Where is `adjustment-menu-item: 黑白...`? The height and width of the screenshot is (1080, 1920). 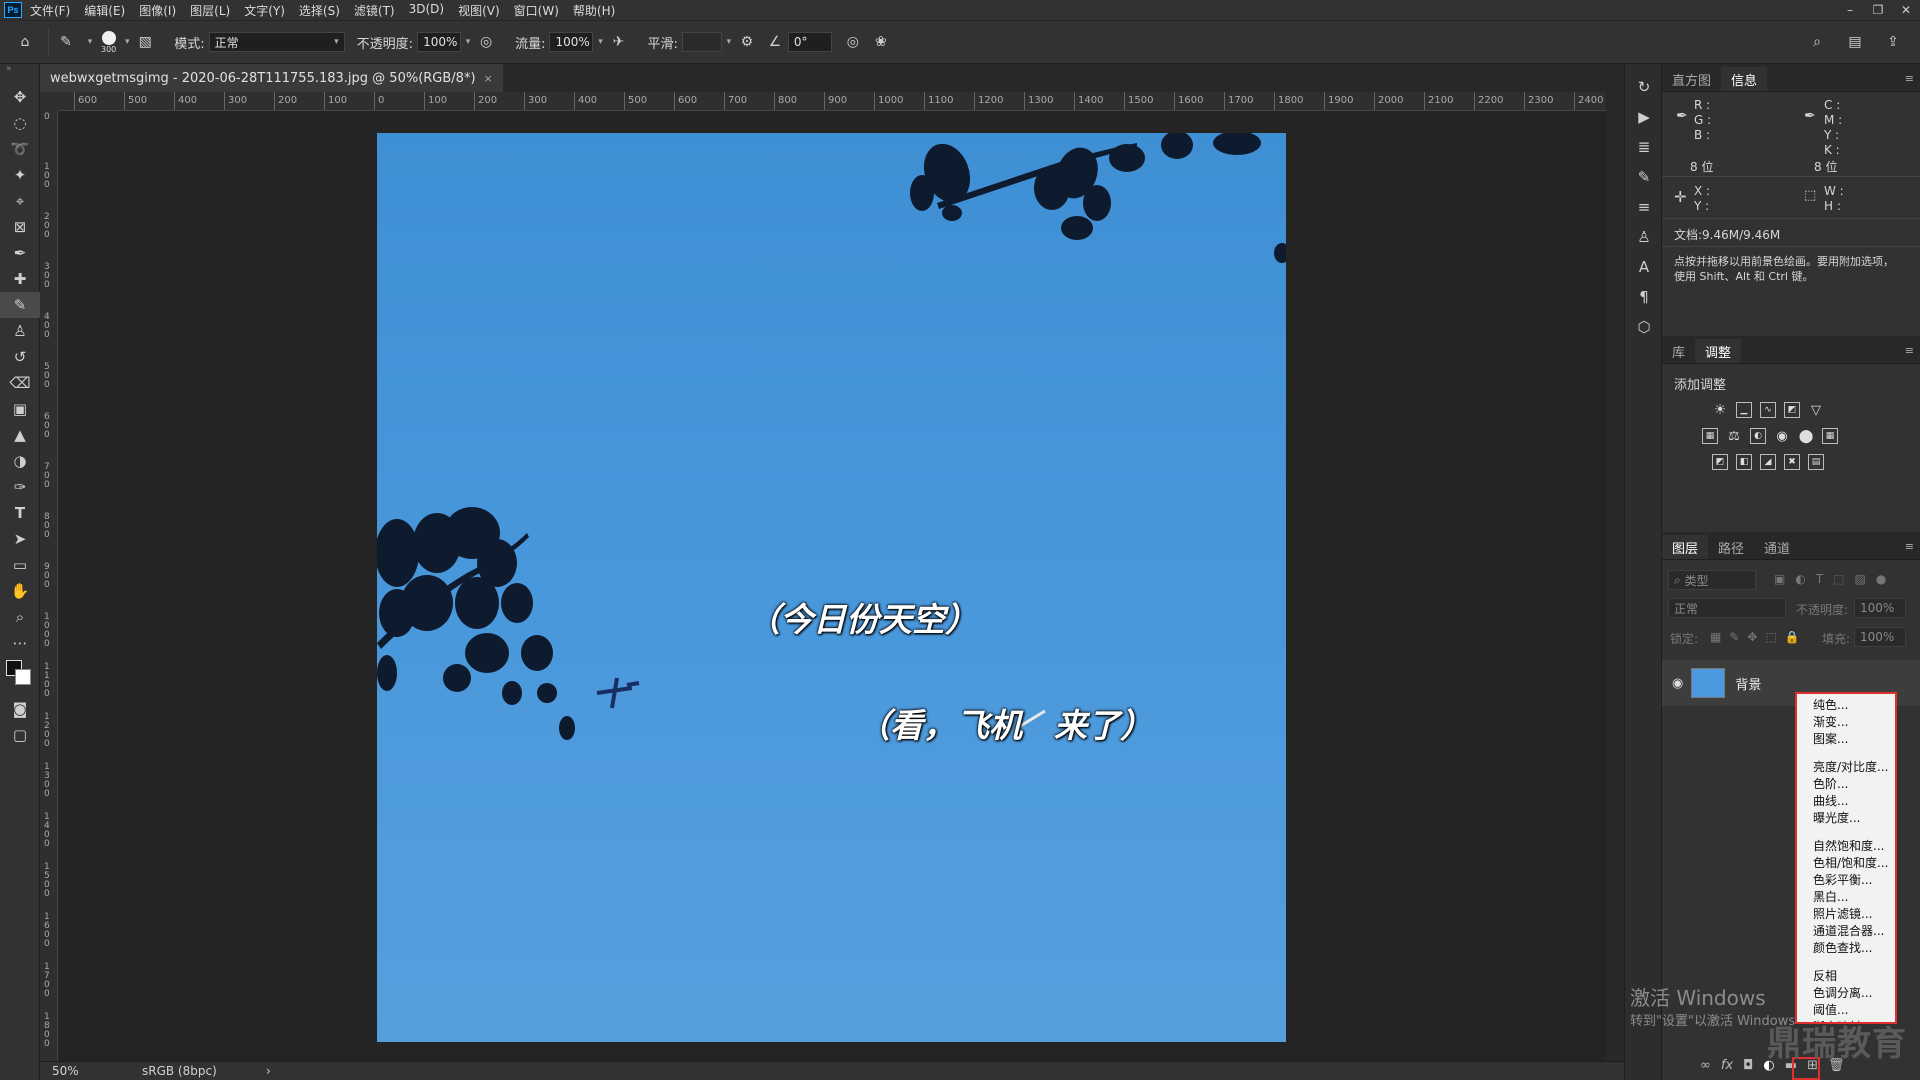 adjustment-menu-item: 黑白... is located at coordinates (1846, 897).